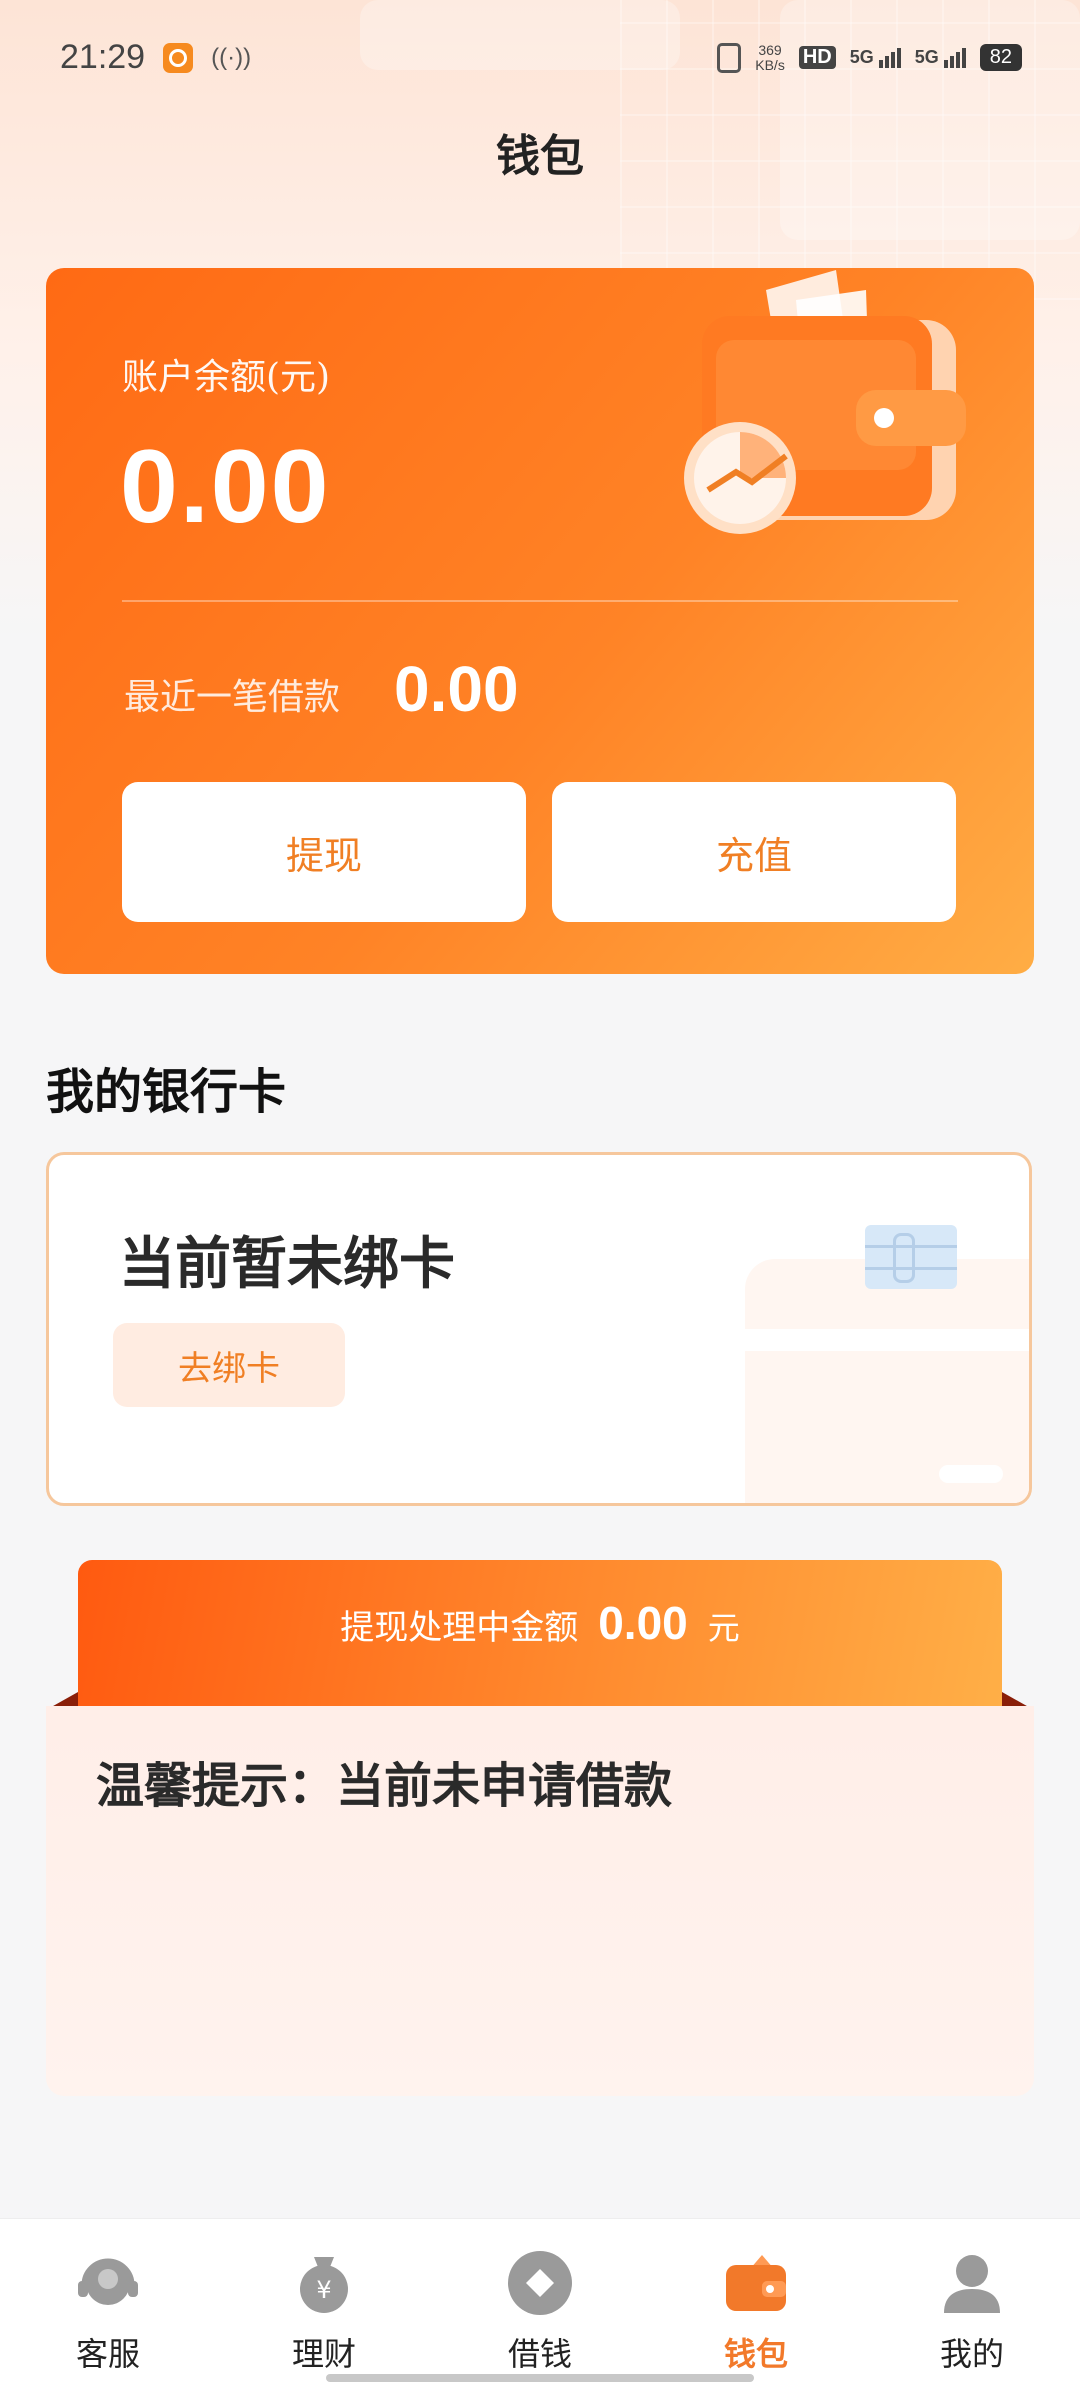  I want to click on balance-value: 0.00, so click(225, 487).